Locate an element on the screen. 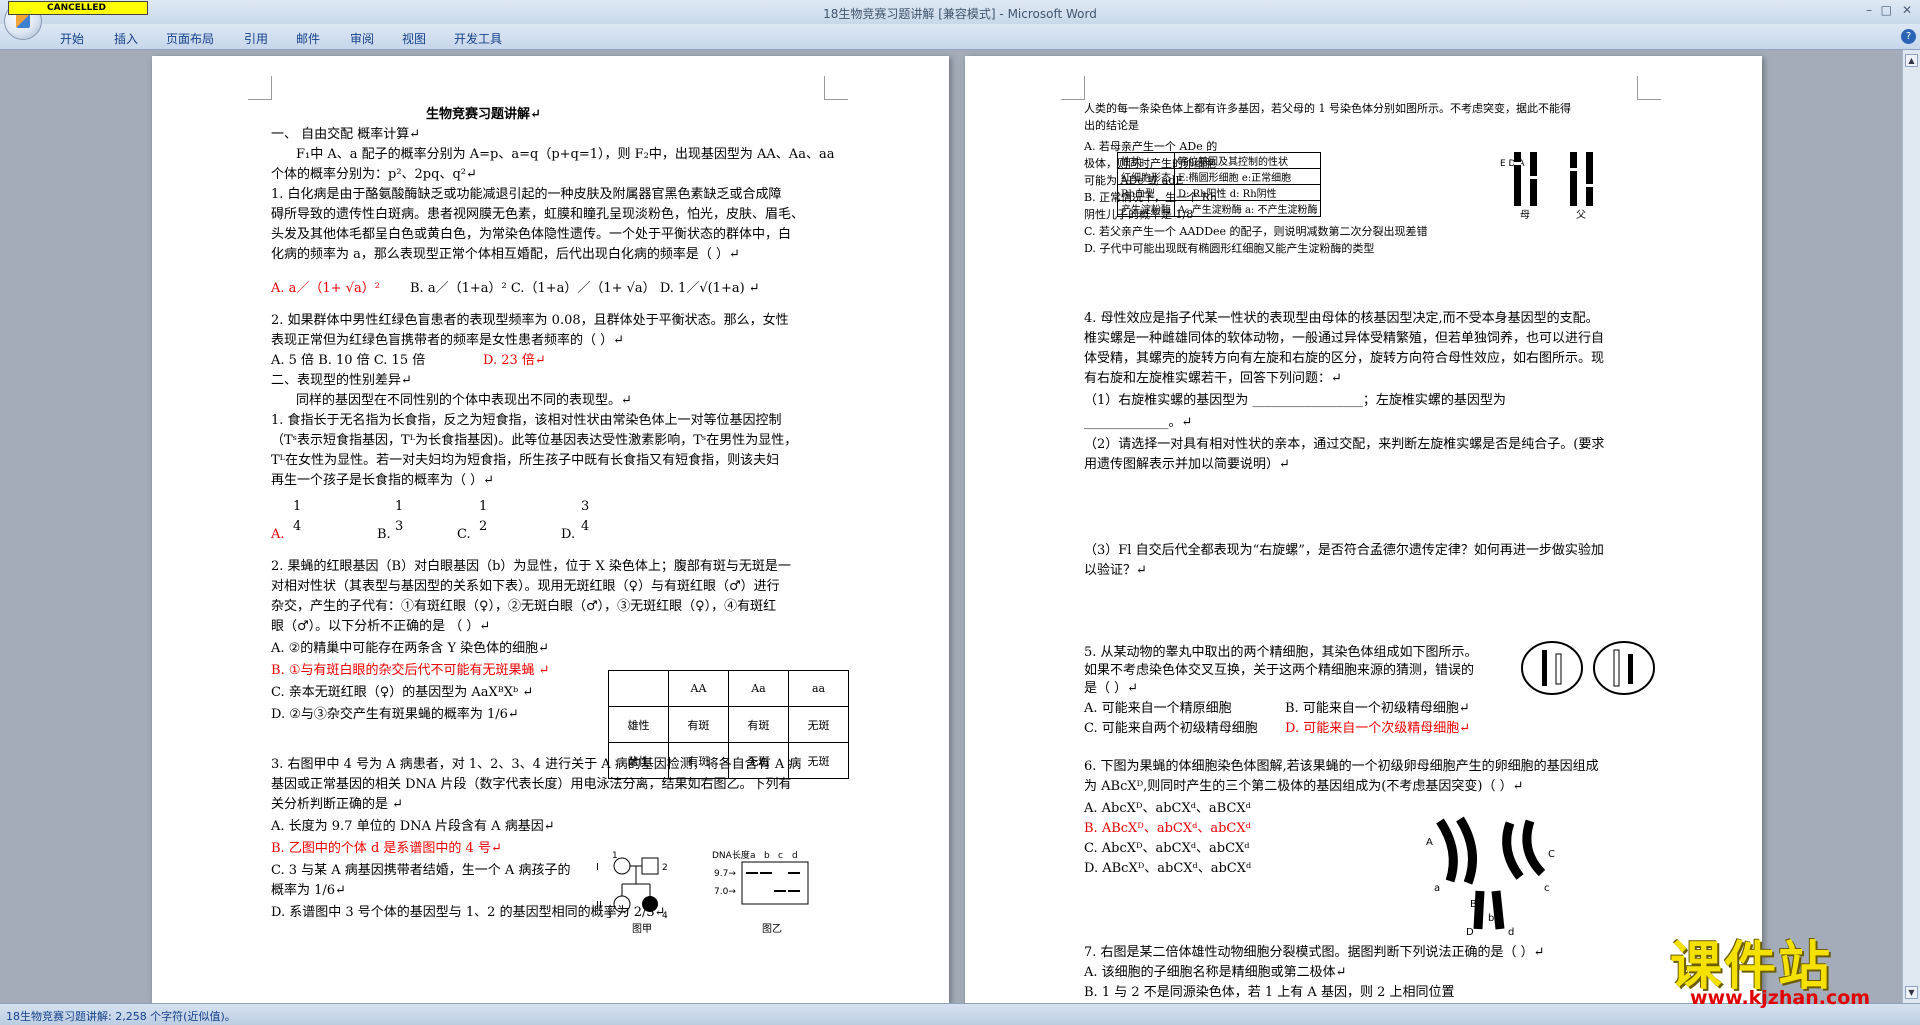 The image size is (1920, 1025). text-line: 一、 自由交配 概率计算↵ is located at coordinates (346, 134).